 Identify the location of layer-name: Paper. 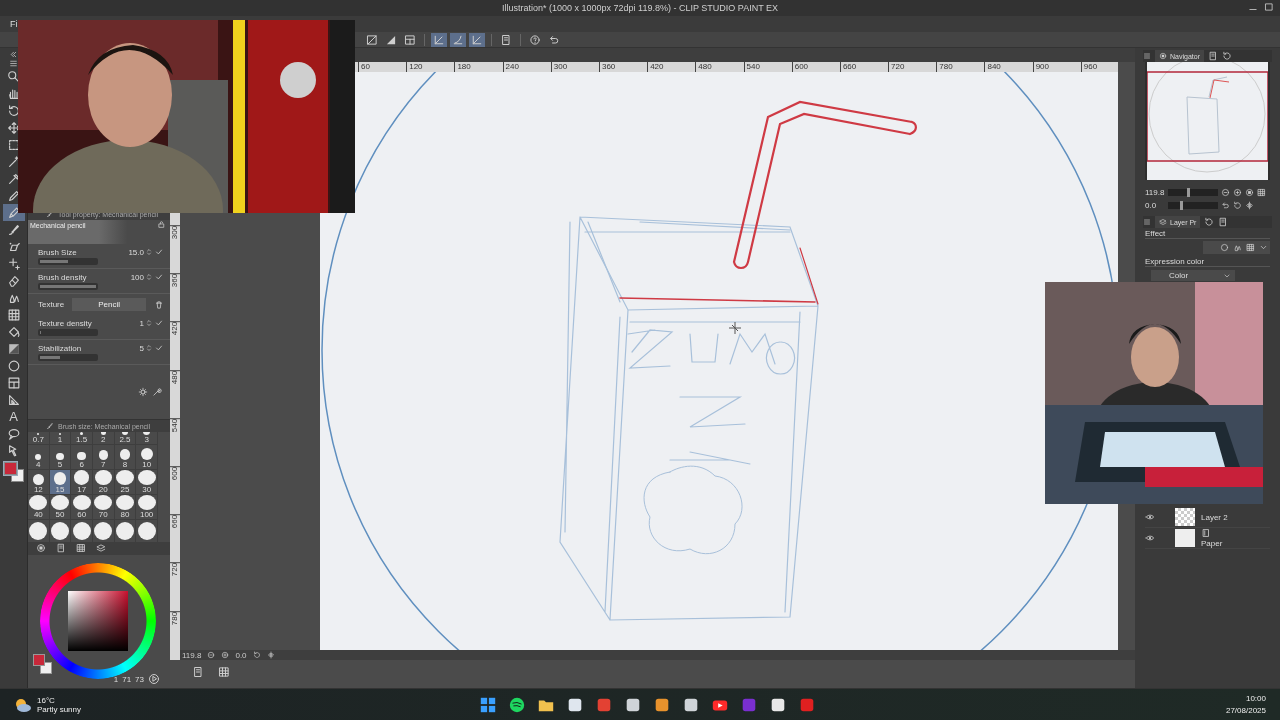
(1212, 543).